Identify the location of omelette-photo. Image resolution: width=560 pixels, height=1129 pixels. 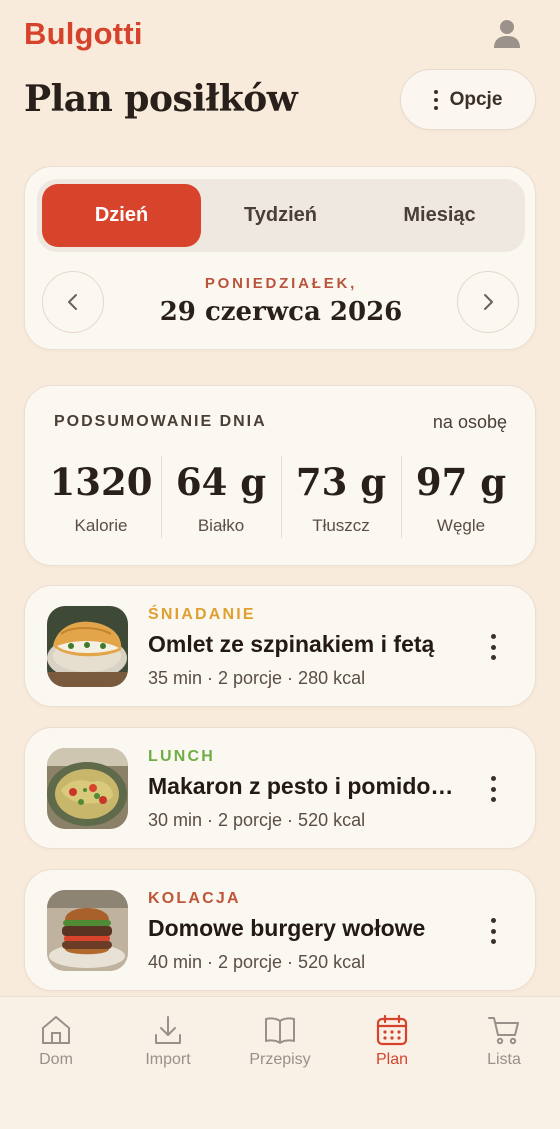
(87, 646).